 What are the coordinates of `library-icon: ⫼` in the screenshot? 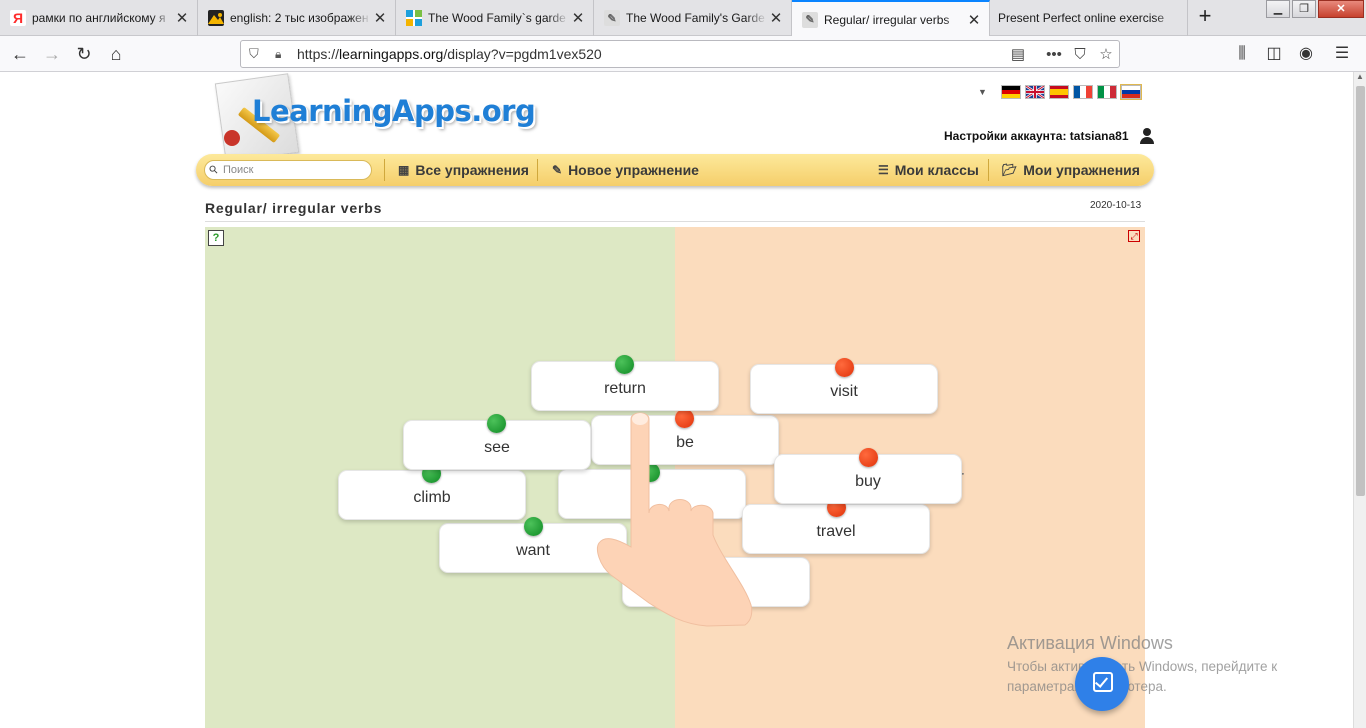 It's located at (1242, 54).